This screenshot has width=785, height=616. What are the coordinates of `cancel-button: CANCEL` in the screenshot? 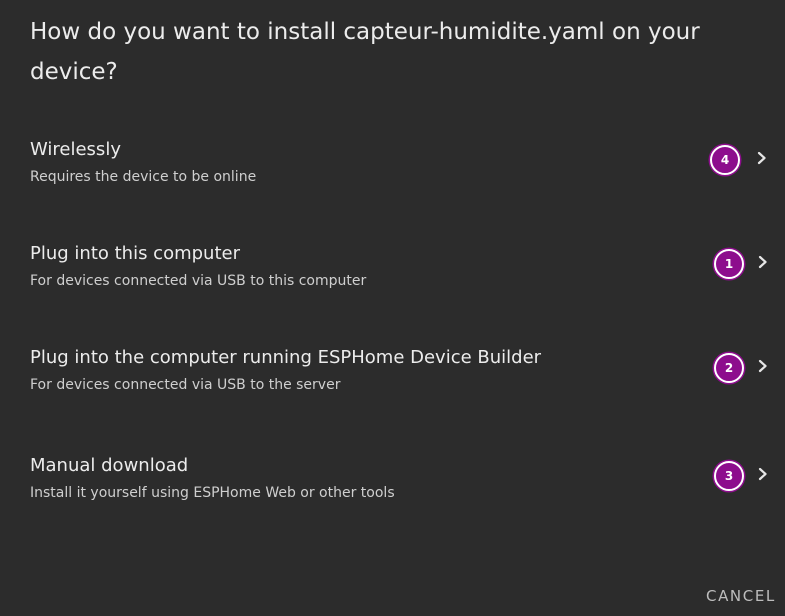 It's located at (741, 596).